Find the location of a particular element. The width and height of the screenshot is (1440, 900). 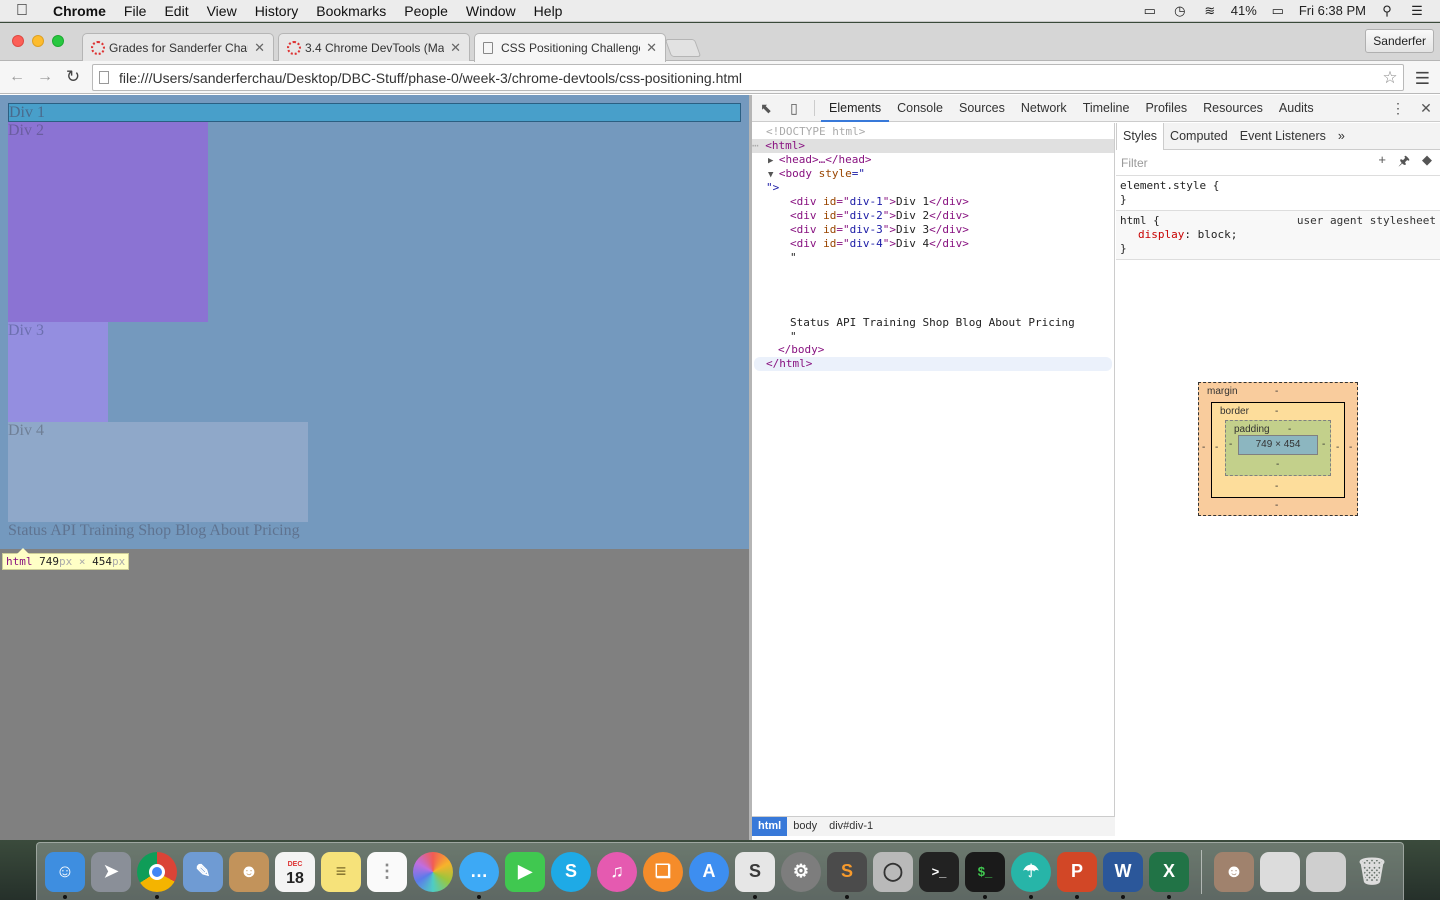

excel-icon: X is located at coordinates (1169, 875).